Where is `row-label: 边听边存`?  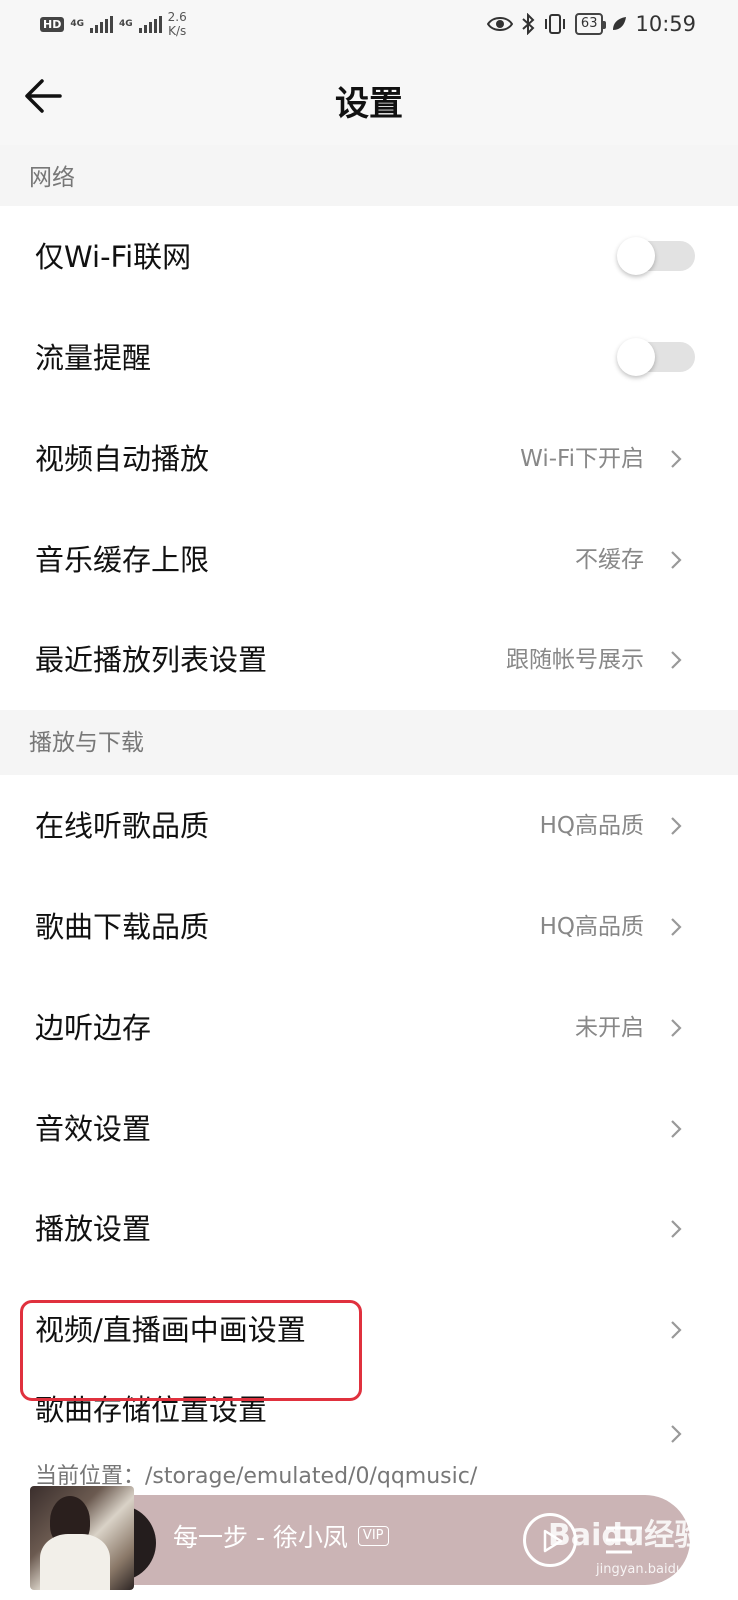 row-label: 边听边存 is located at coordinates (93, 1028).